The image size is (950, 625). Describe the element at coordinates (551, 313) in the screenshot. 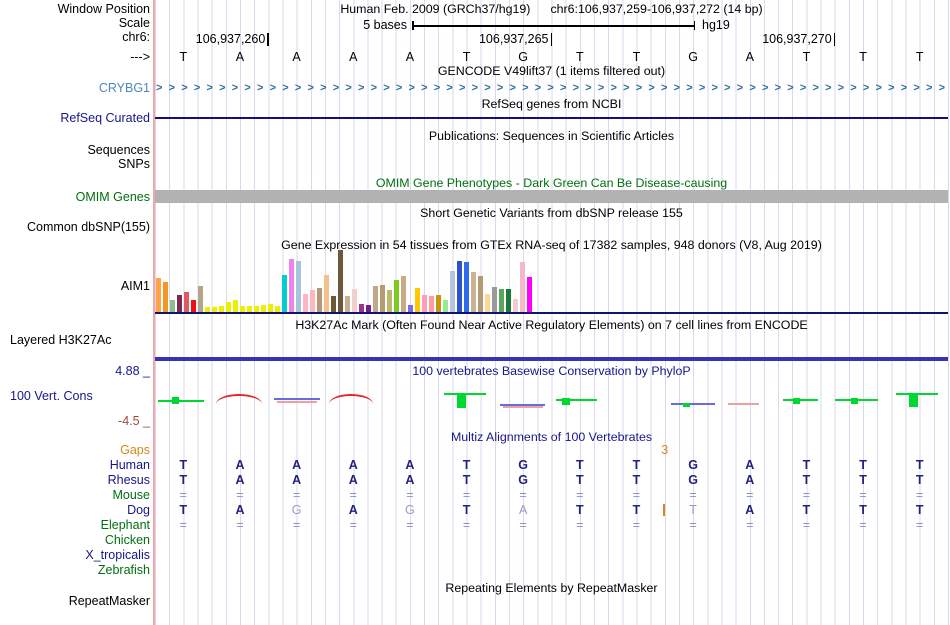

I see `gtex-baseline` at that location.